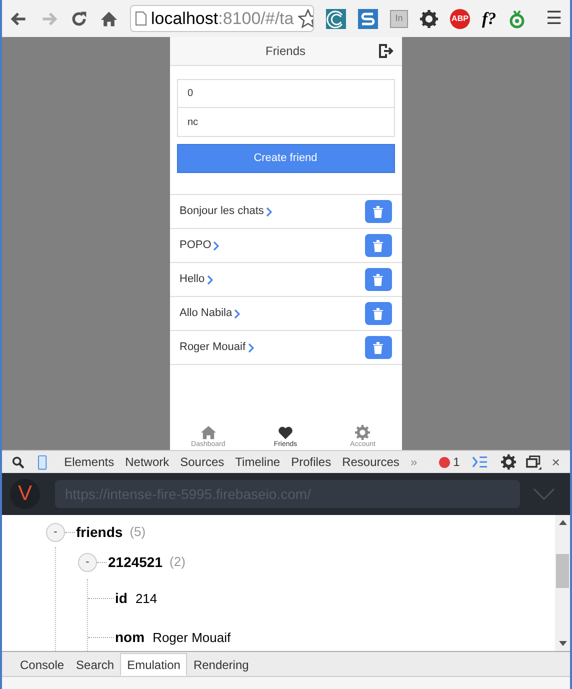 Image resolution: width=572 pixels, height=689 pixels. I want to click on close-button: ×, so click(556, 462).